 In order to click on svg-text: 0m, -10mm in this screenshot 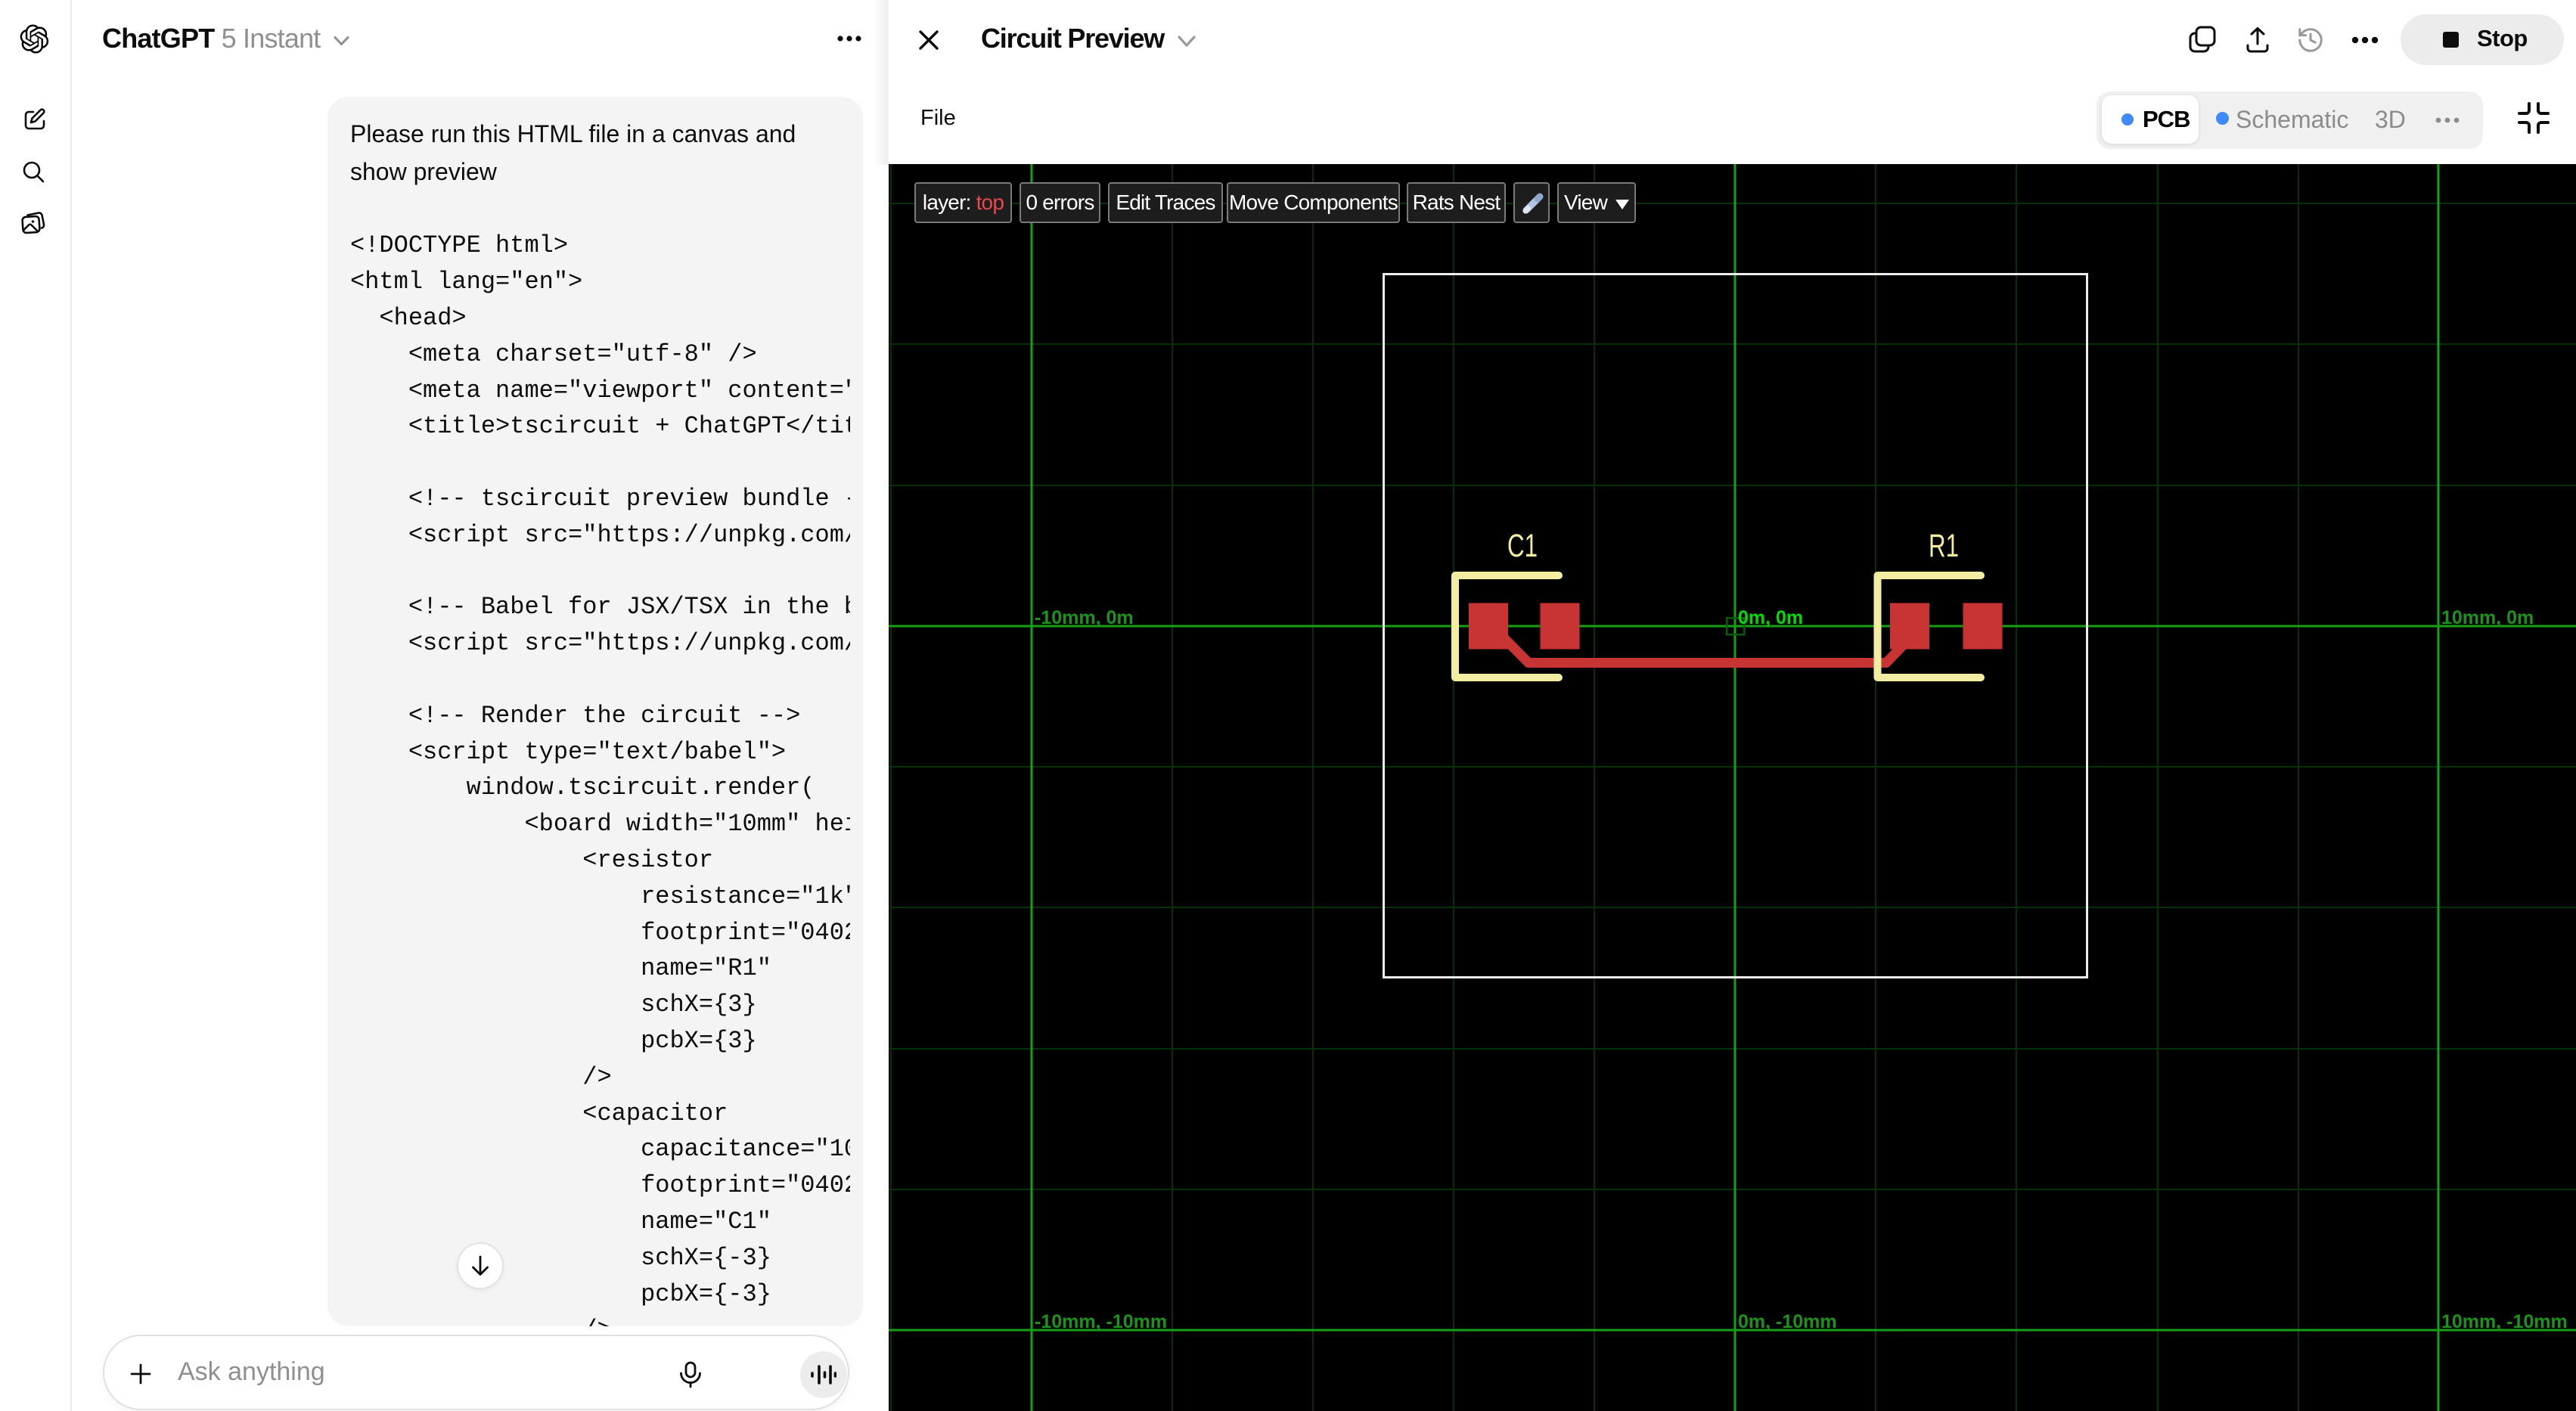, I will do `click(1787, 1321)`.